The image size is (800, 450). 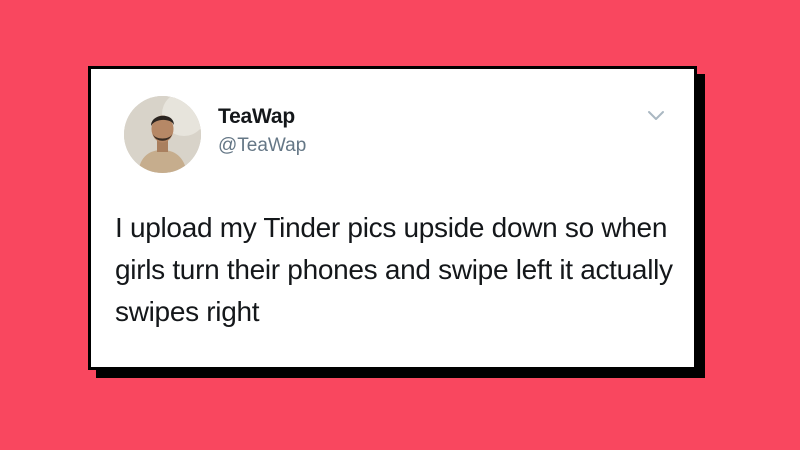 What do you see at coordinates (262, 146) in the screenshot?
I see `user-handle: @TeaWap` at bounding box center [262, 146].